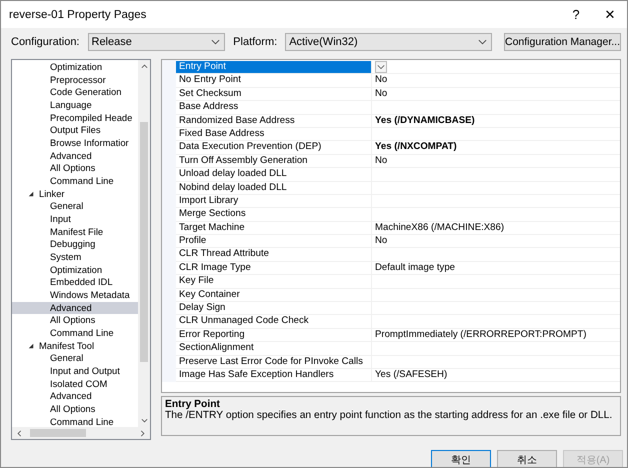 This screenshot has width=628, height=468. What do you see at coordinates (274, 281) in the screenshot?
I see `property-name: Key File` at bounding box center [274, 281].